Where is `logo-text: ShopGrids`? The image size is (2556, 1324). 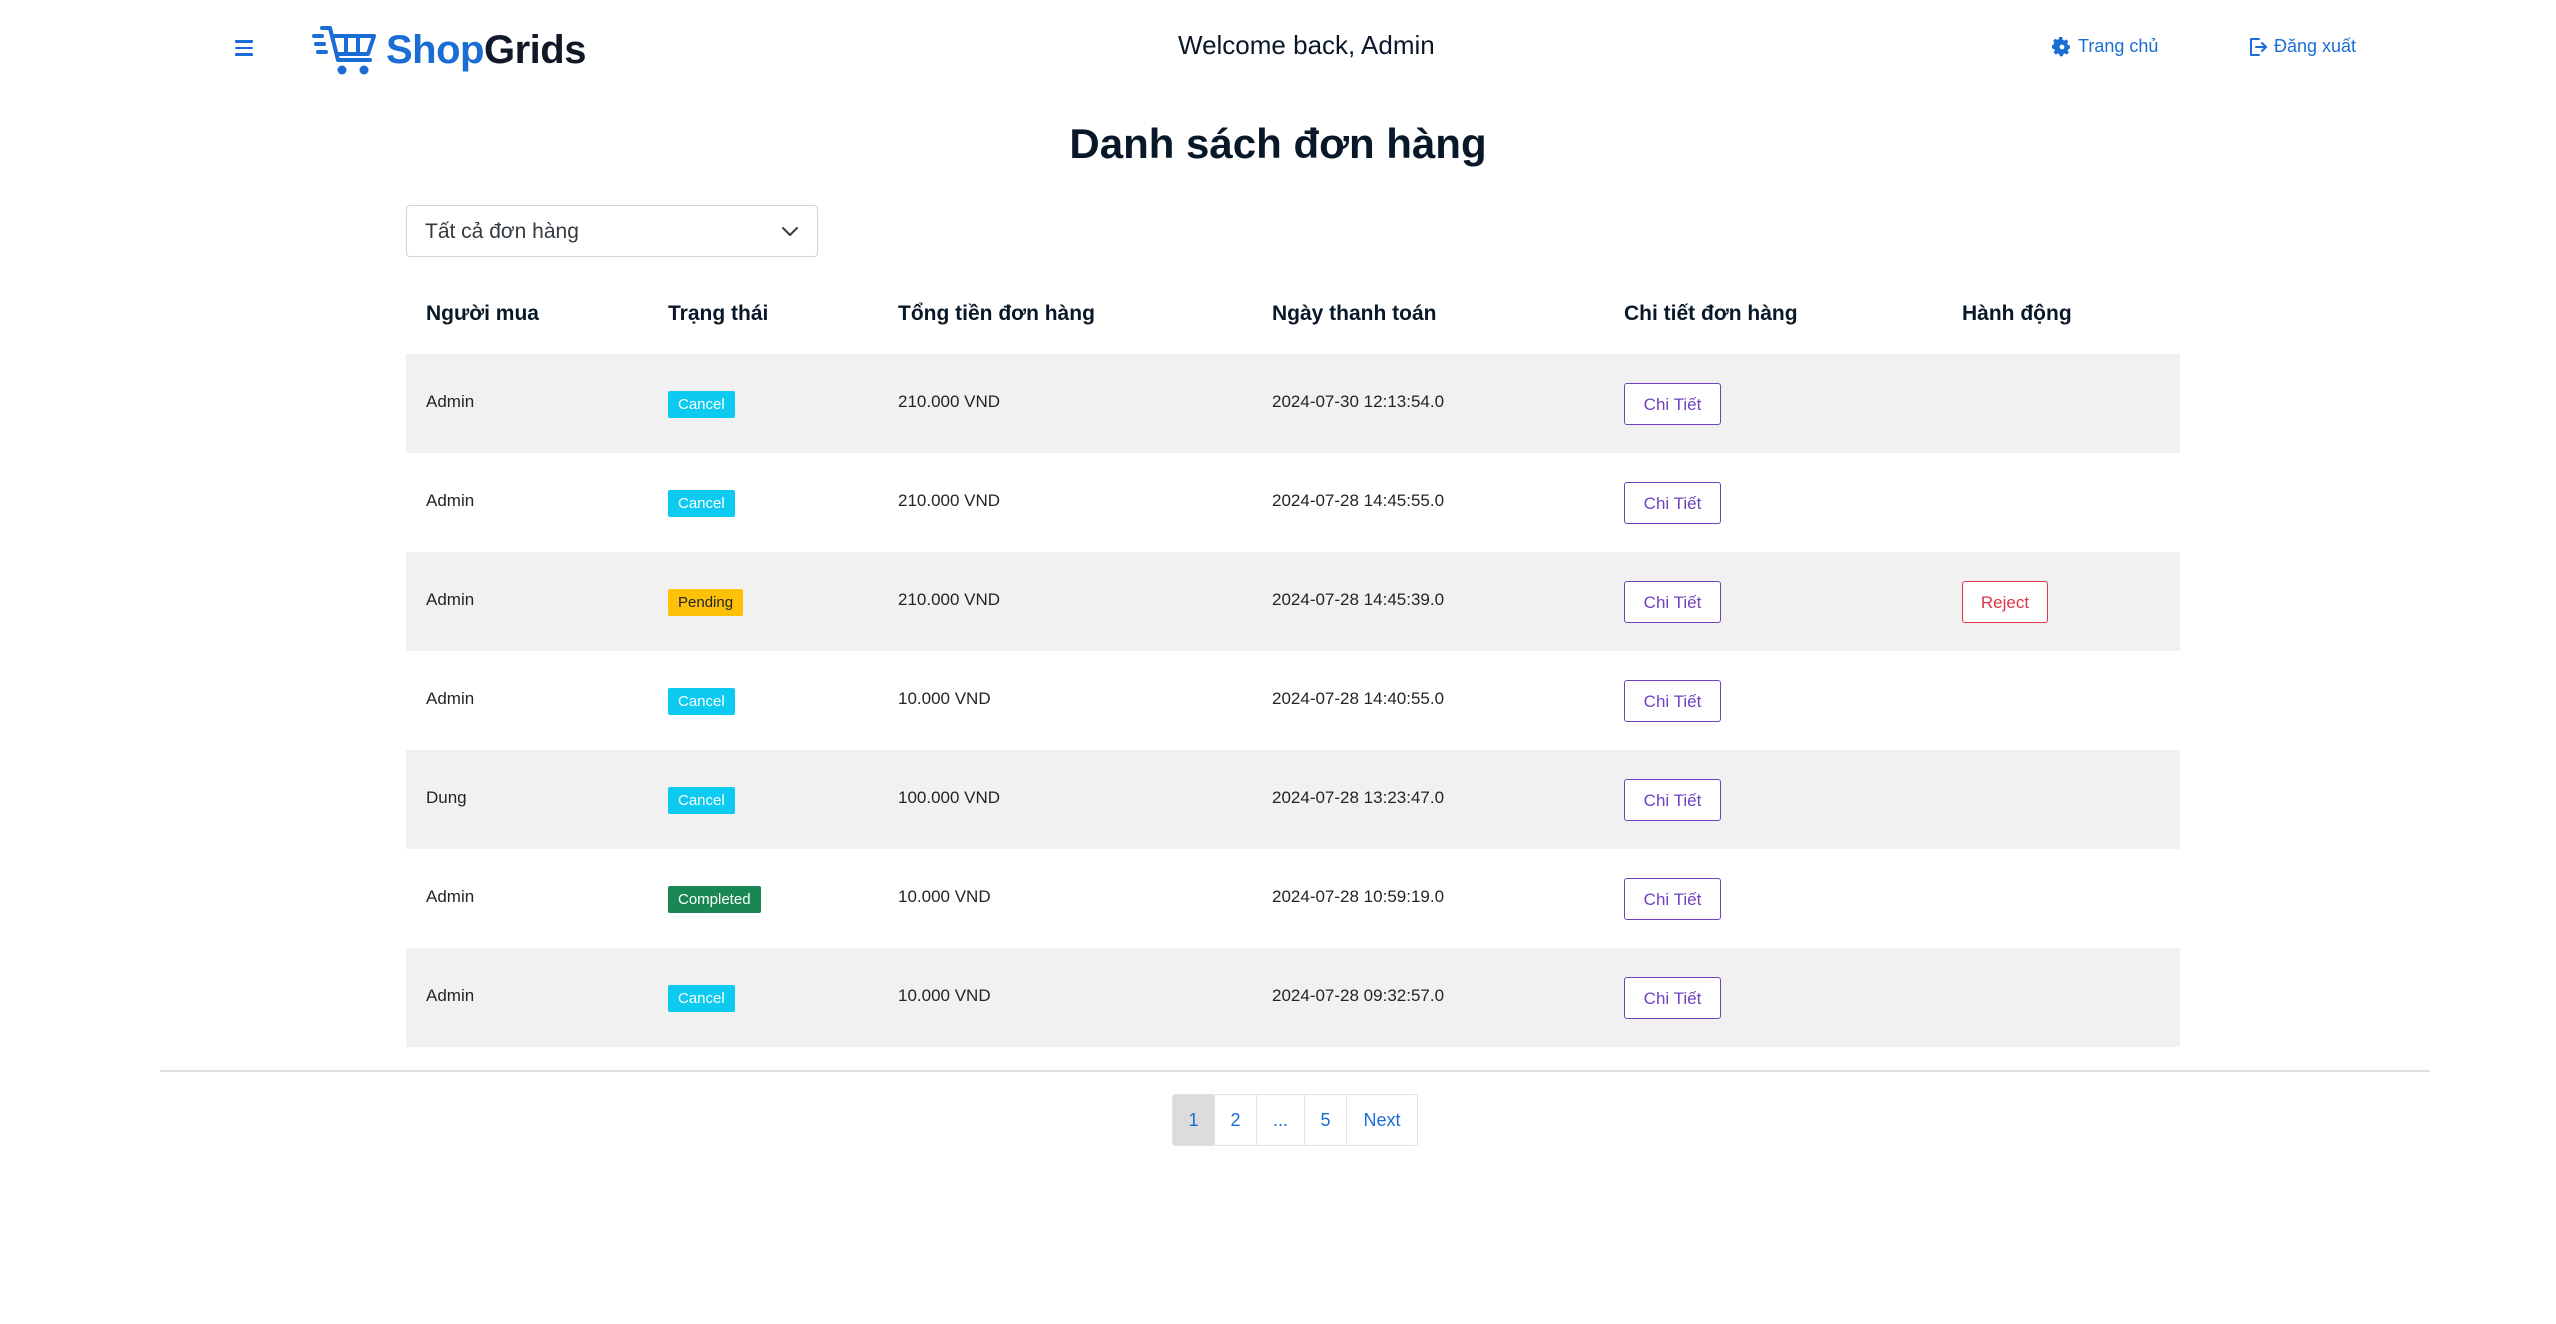 logo-text: ShopGrids is located at coordinates (486, 50).